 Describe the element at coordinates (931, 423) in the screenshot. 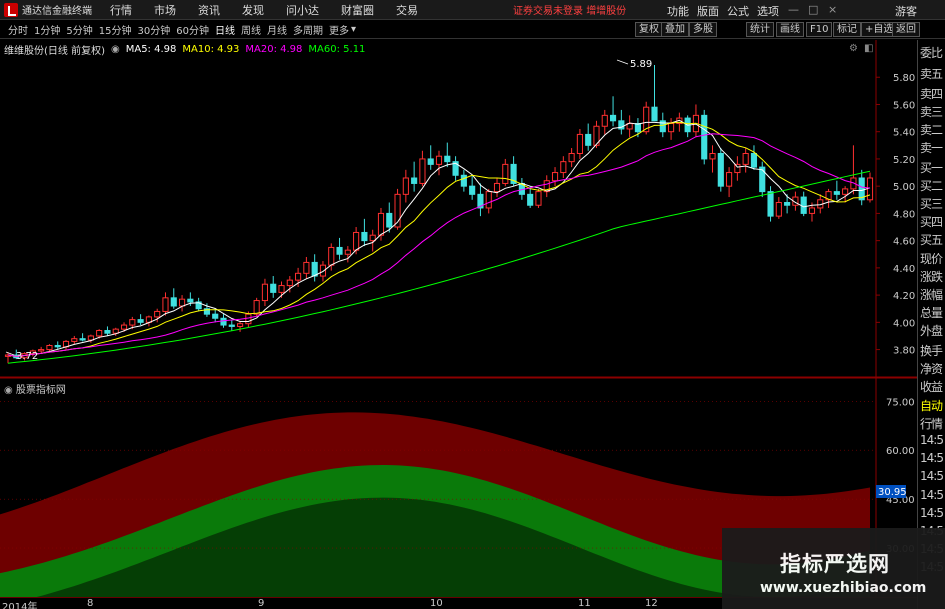

I see `quote-panel-item: 行情` at that location.